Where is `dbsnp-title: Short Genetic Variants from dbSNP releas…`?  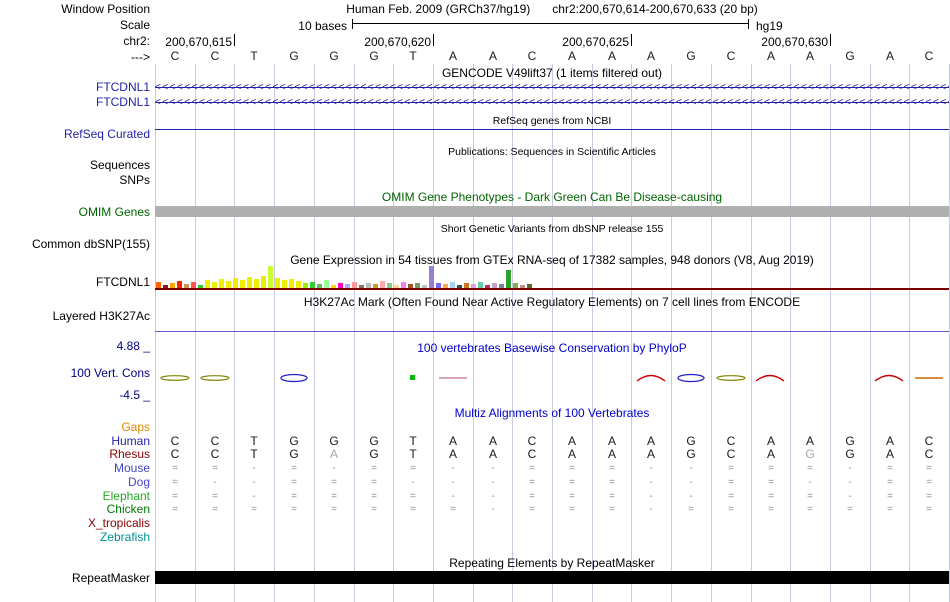 dbsnp-title: Short Genetic Variants from dbSNP releas… is located at coordinates (552, 229).